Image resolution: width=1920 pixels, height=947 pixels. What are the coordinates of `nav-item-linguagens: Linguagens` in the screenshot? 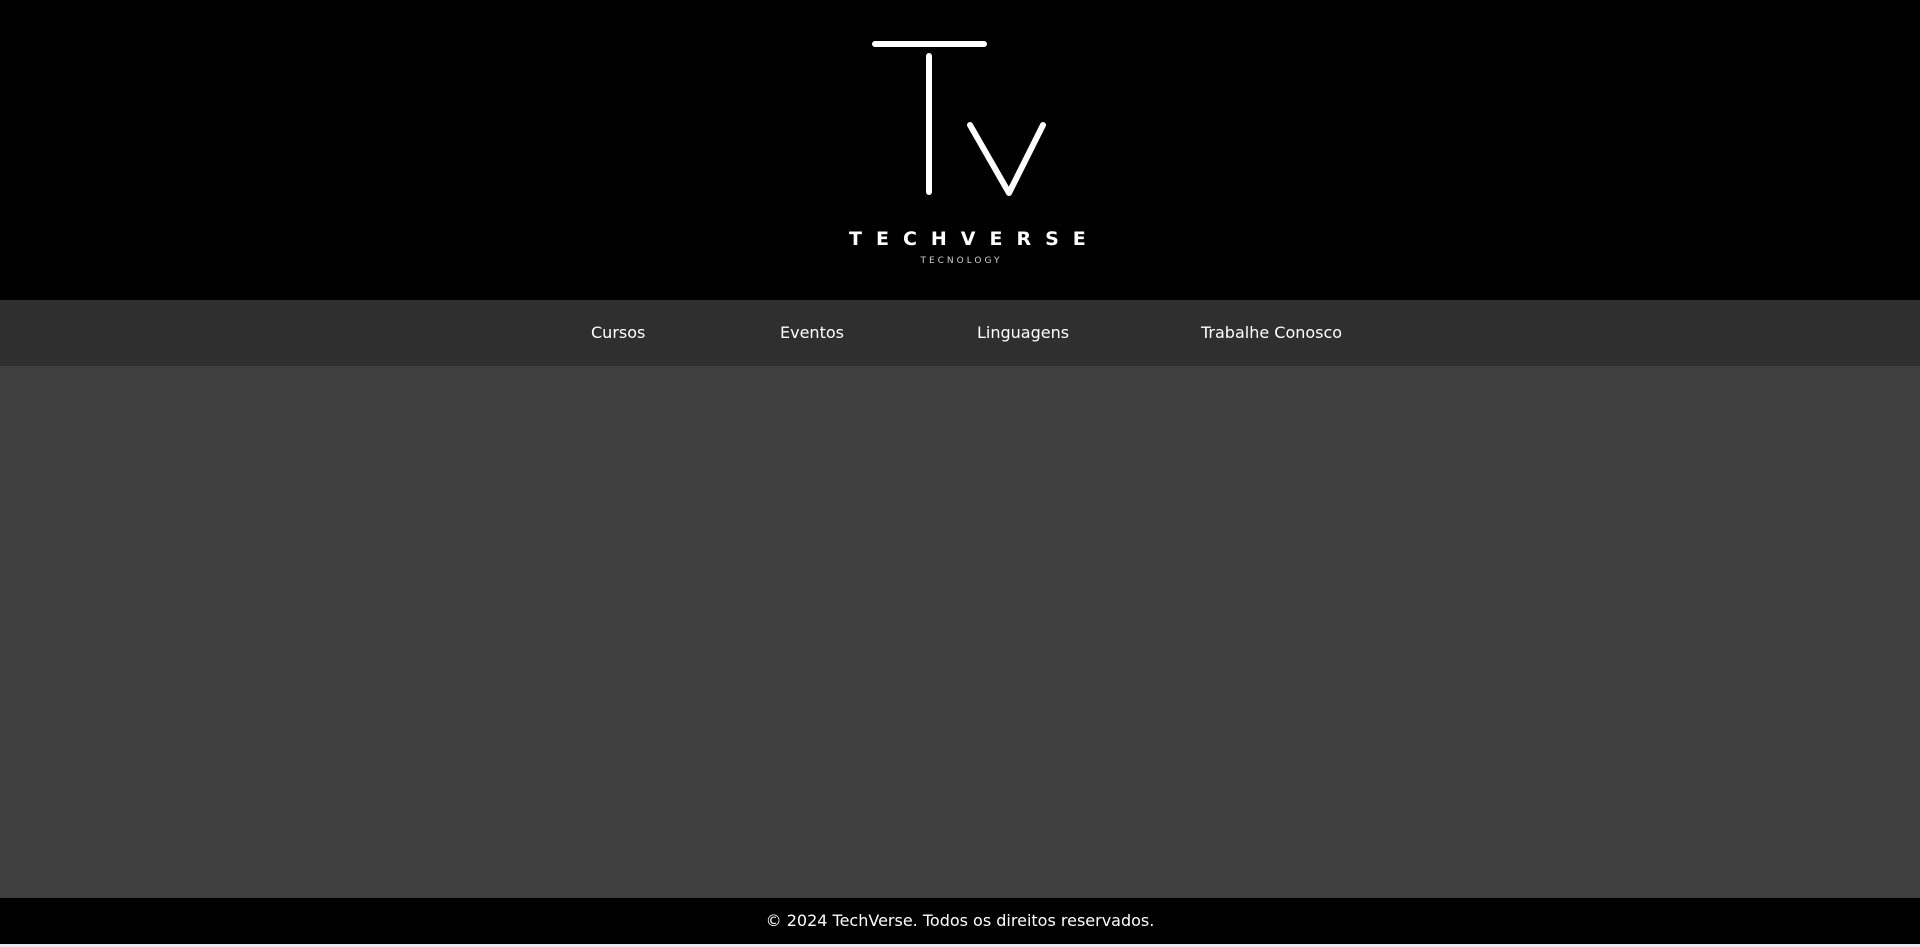 It's located at (1023, 333).